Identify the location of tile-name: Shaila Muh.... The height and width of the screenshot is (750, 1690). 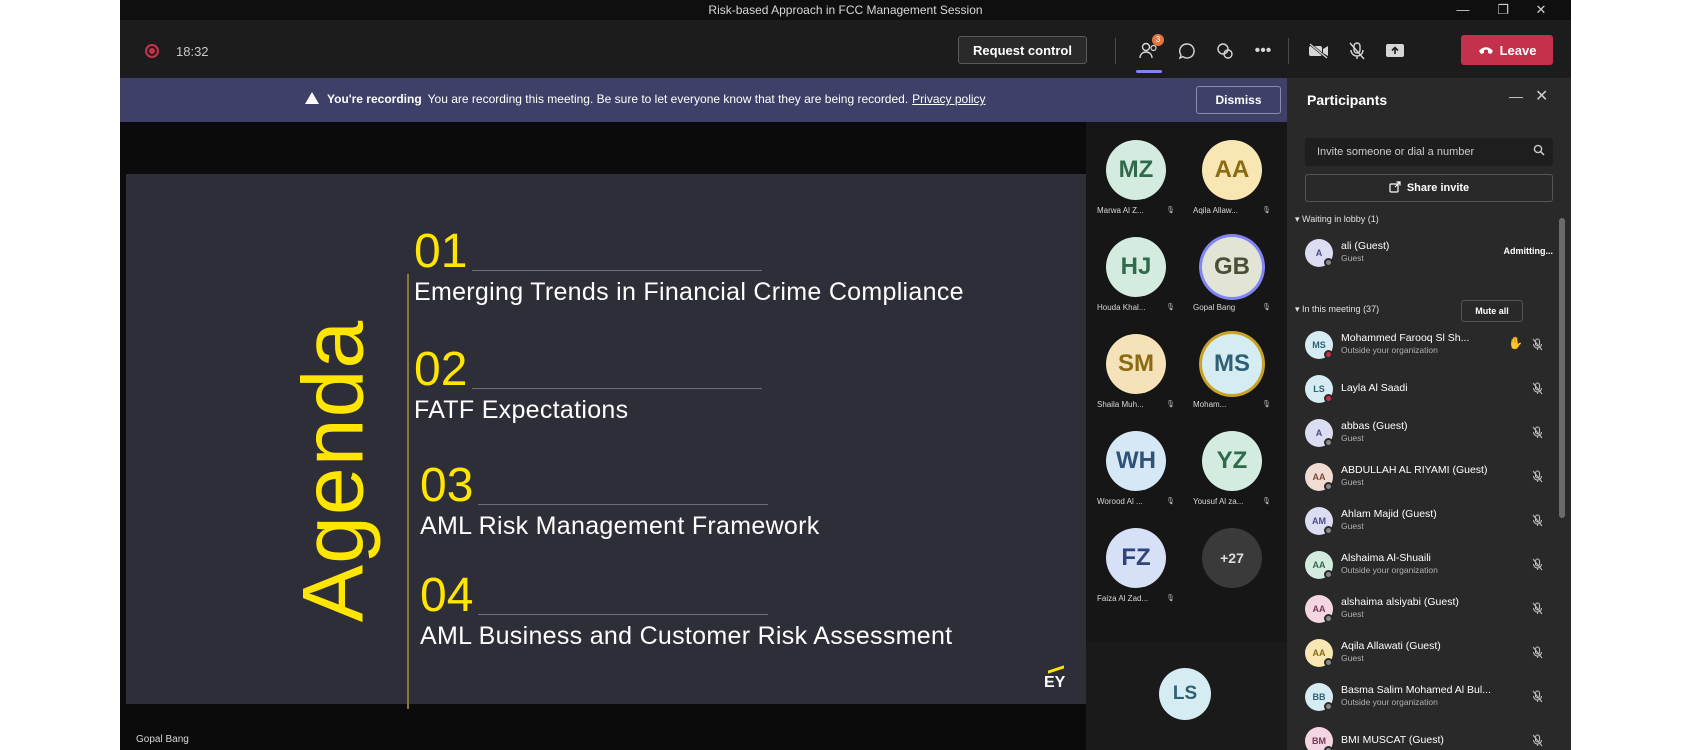
(1120, 404).